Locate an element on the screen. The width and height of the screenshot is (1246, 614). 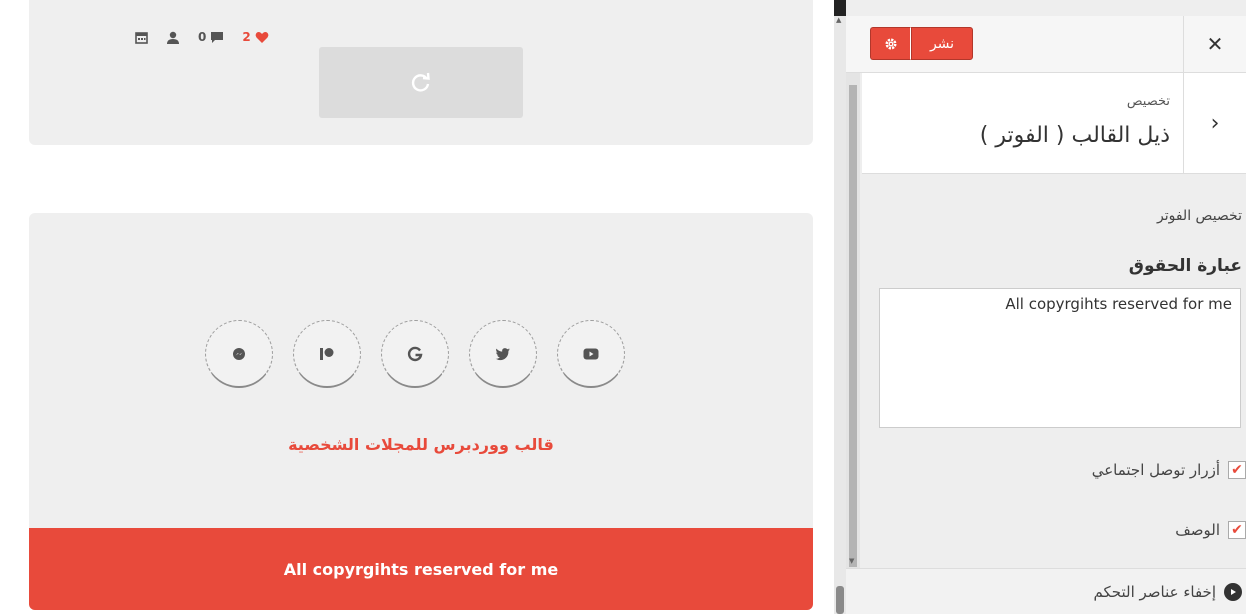
gear-icon is located at coordinates (890, 43).